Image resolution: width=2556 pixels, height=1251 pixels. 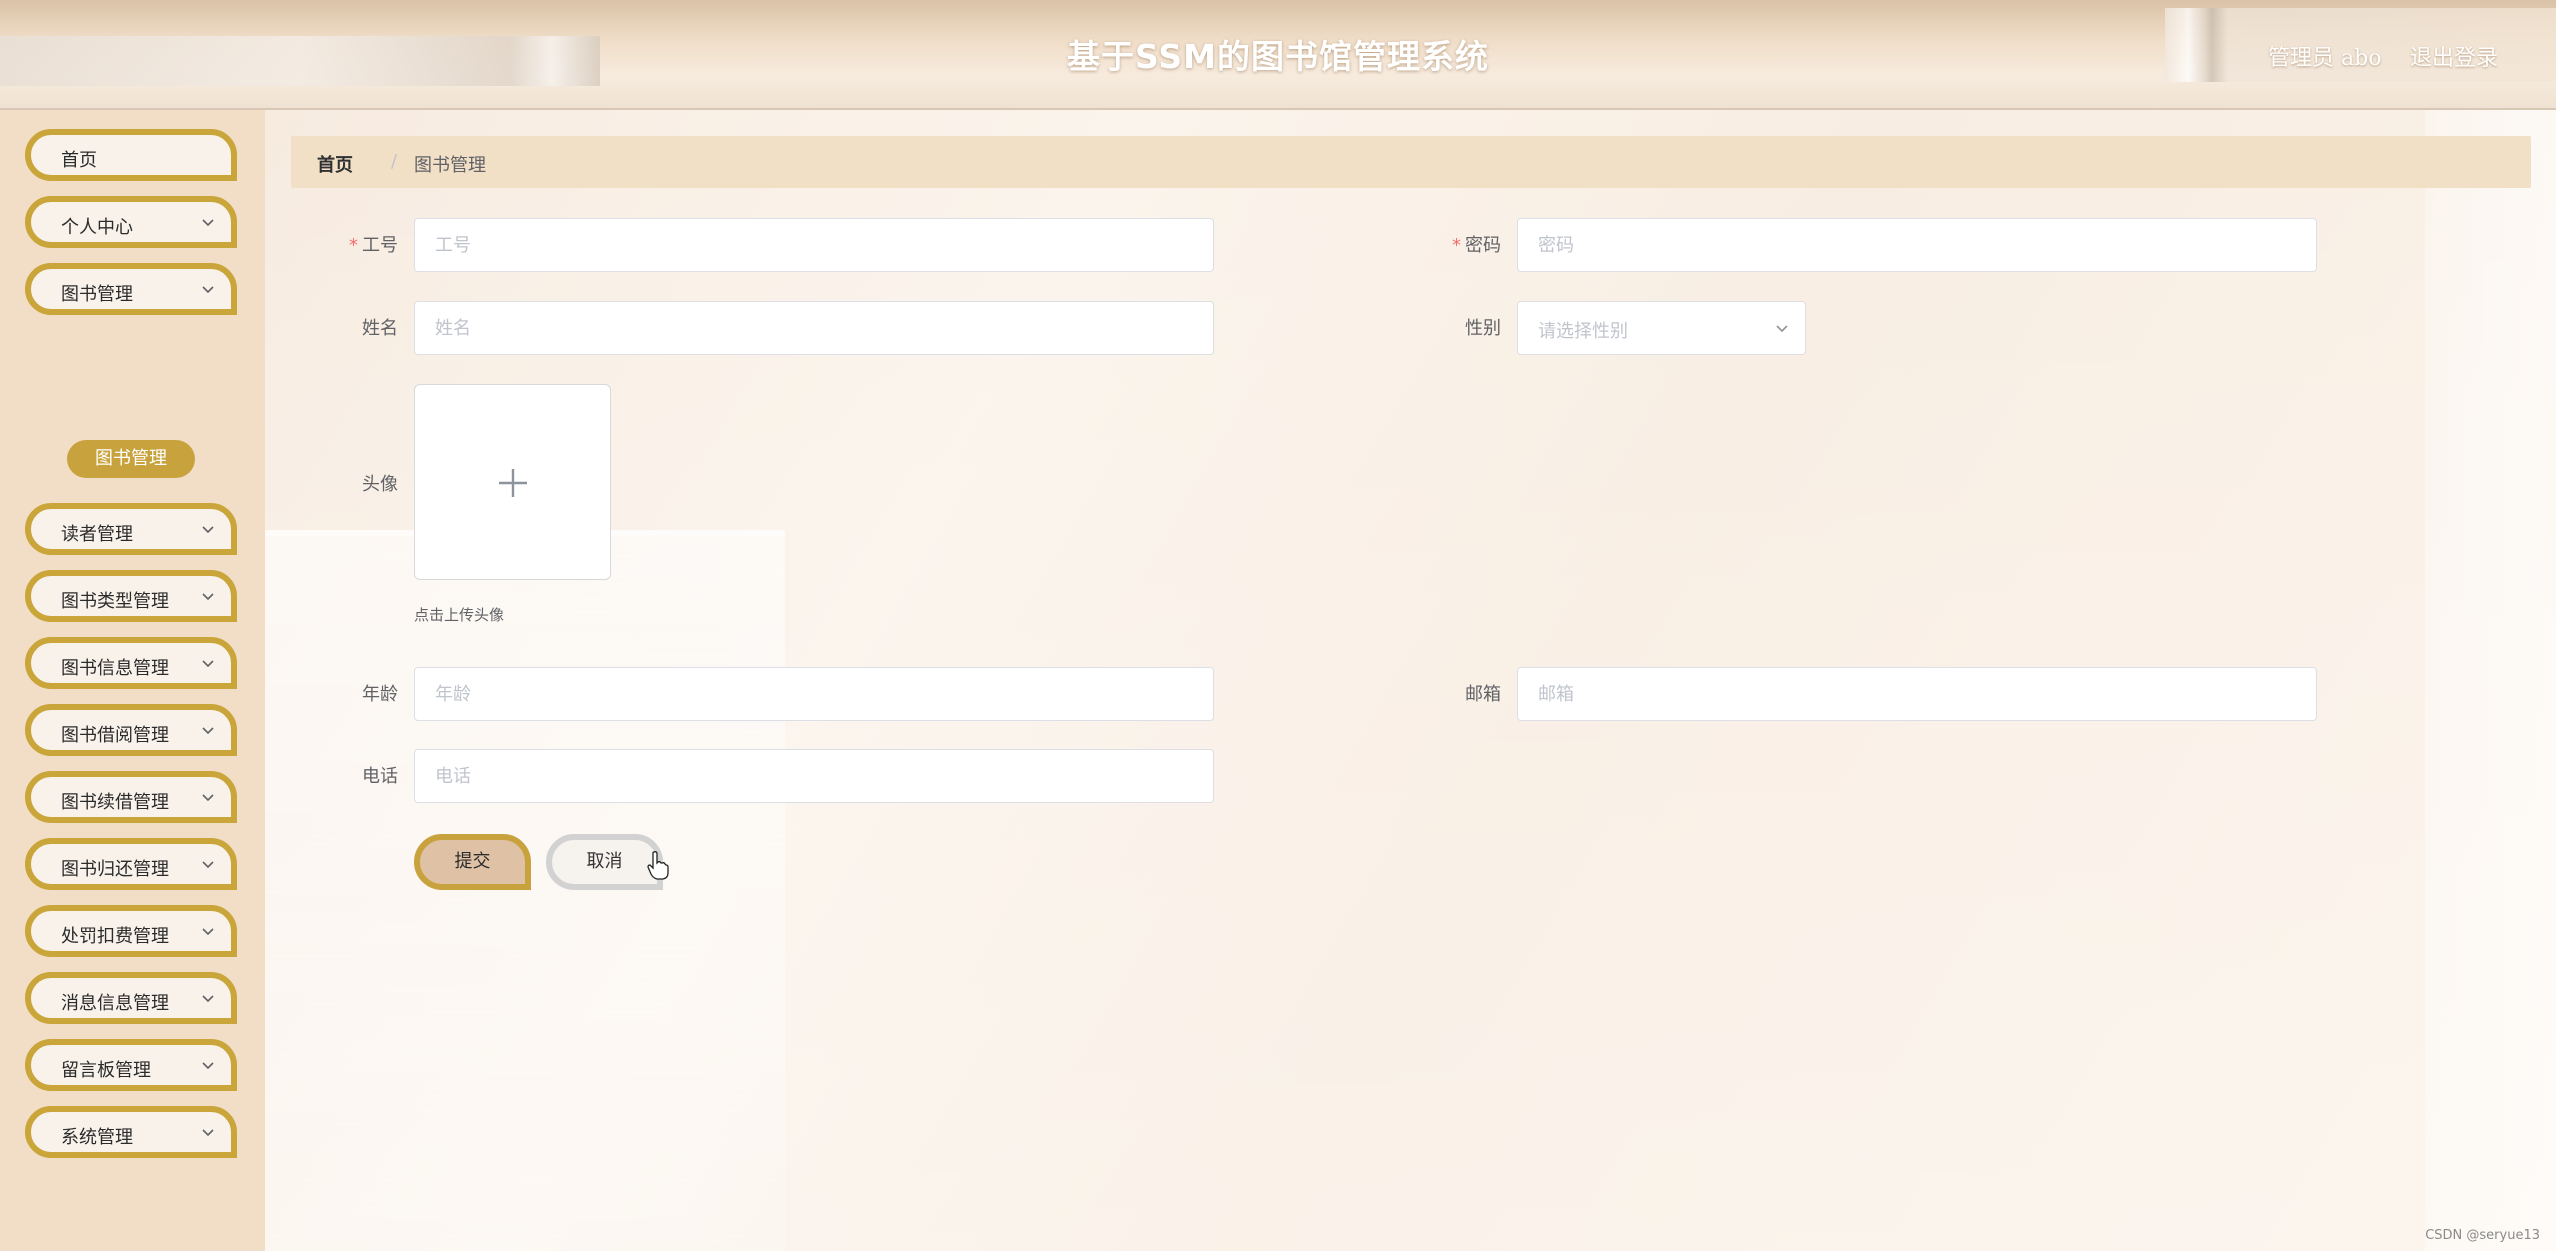 What do you see at coordinates (380, 245) in the screenshot?
I see `employee-id-label-text: 工号` at bounding box center [380, 245].